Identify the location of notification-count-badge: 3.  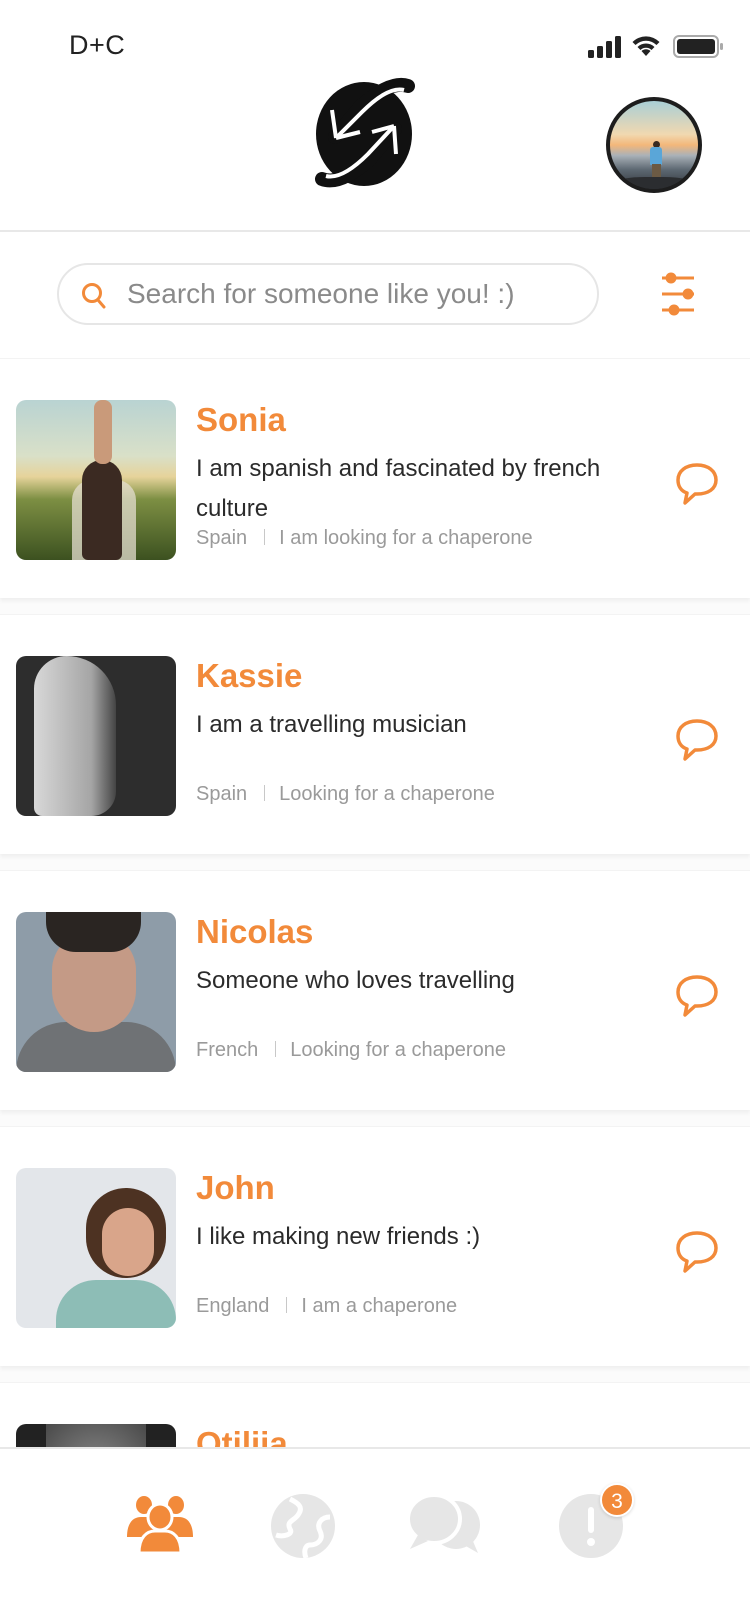
(617, 1500).